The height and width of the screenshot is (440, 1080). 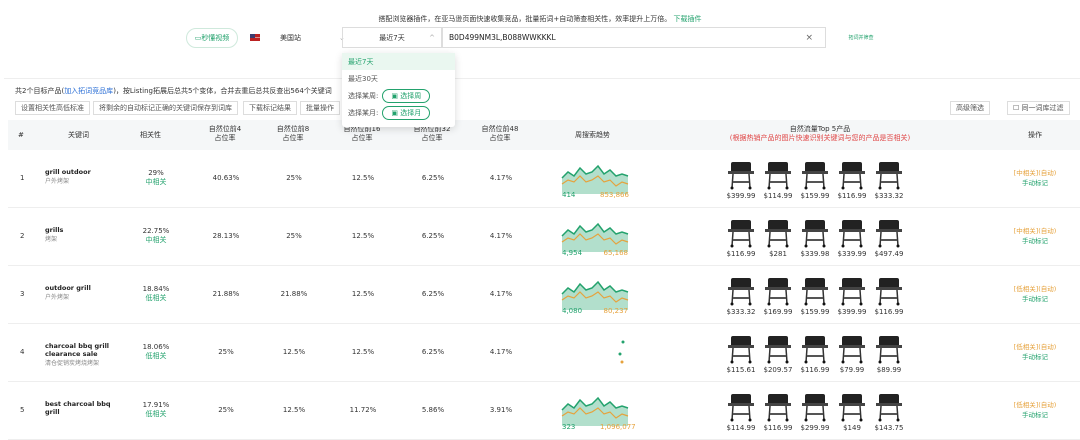 What do you see at coordinates (688, 19) in the screenshot?
I see `download-plugin-link: 下载插件` at bounding box center [688, 19].